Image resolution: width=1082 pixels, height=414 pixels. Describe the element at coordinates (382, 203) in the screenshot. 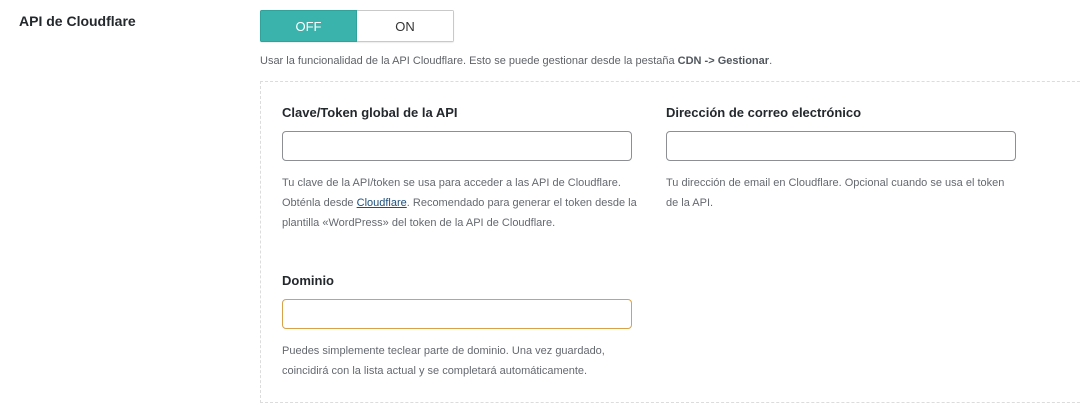

I see `cloudflare-link: Cloudflare` at that location.